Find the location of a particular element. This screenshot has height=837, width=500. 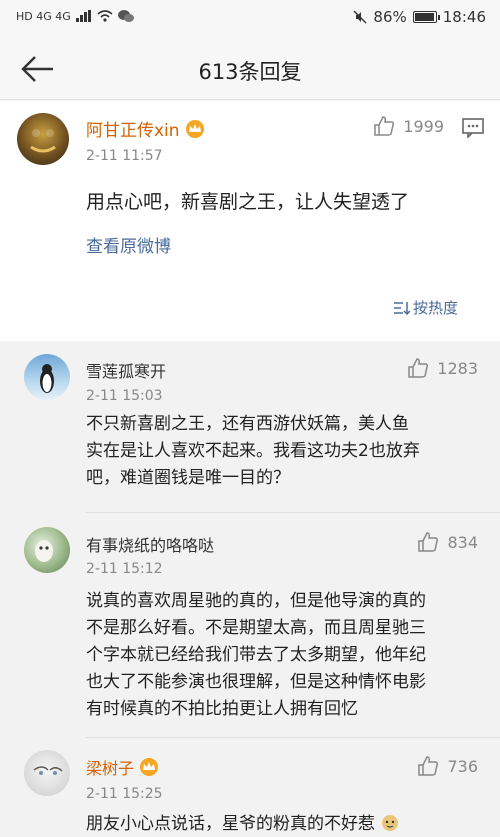

username: 有事烧纸的咯咯哒 is located at coordinates (150, 544).